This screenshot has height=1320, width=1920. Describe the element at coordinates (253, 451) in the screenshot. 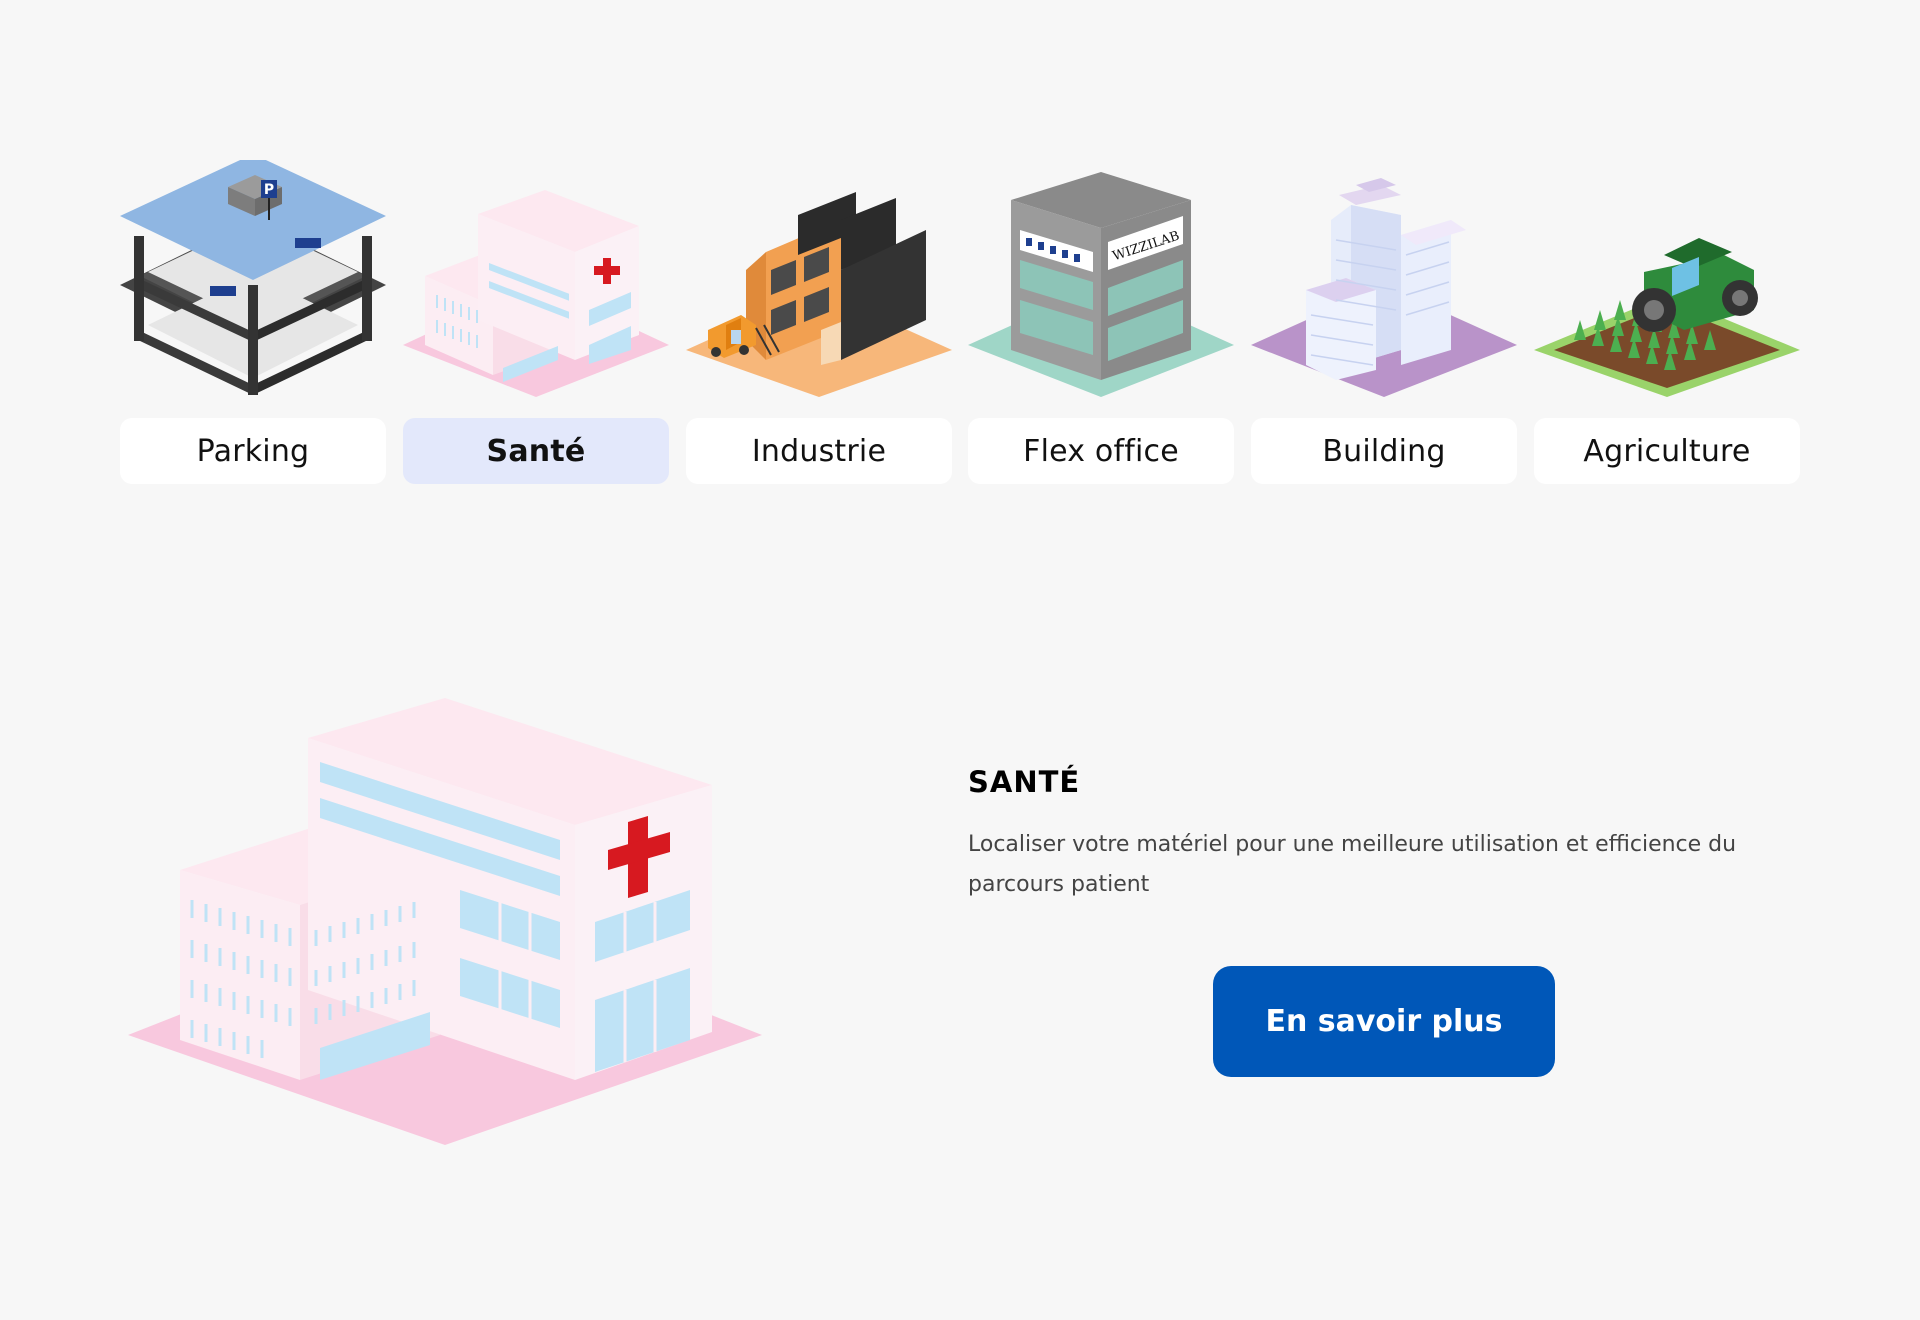

I see `sector-label: Parking` at that location.